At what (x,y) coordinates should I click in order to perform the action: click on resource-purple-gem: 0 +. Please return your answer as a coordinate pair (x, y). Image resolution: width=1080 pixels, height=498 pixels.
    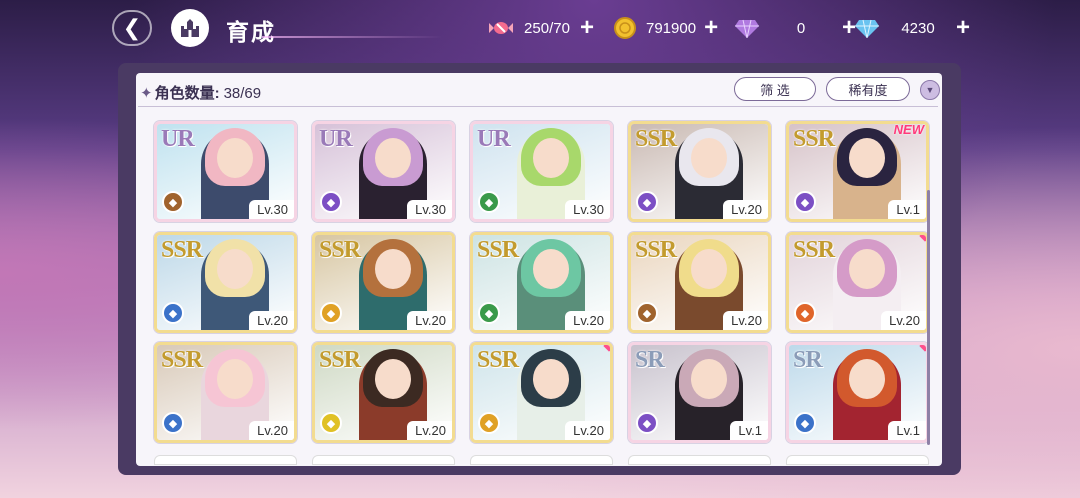
    Looking at the image, I should click on (795, 28).